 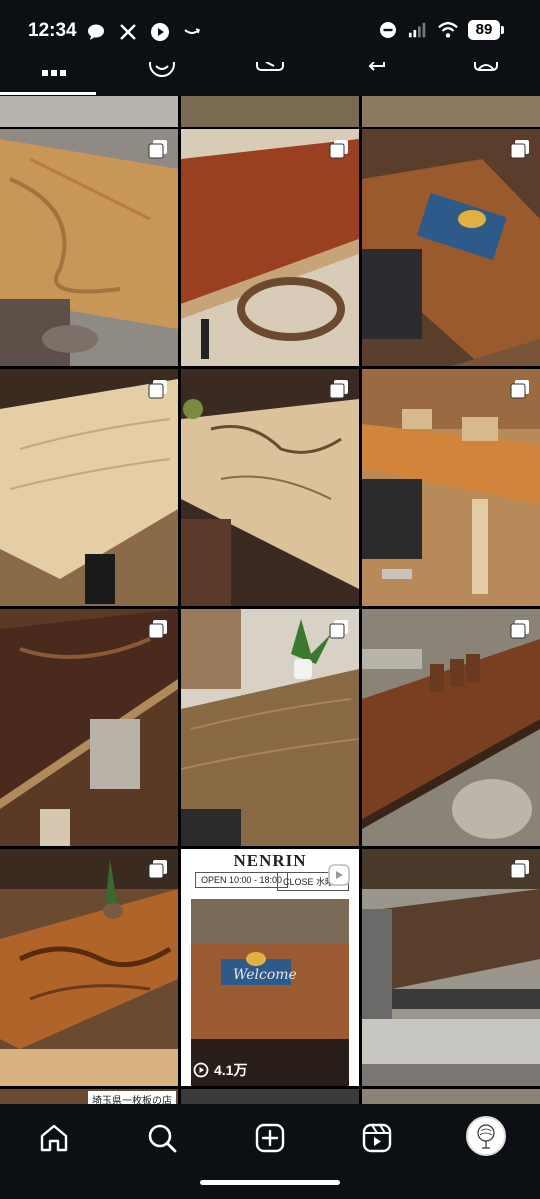 I want to click on amazon-smile-icon, so click(x=192, y=32).